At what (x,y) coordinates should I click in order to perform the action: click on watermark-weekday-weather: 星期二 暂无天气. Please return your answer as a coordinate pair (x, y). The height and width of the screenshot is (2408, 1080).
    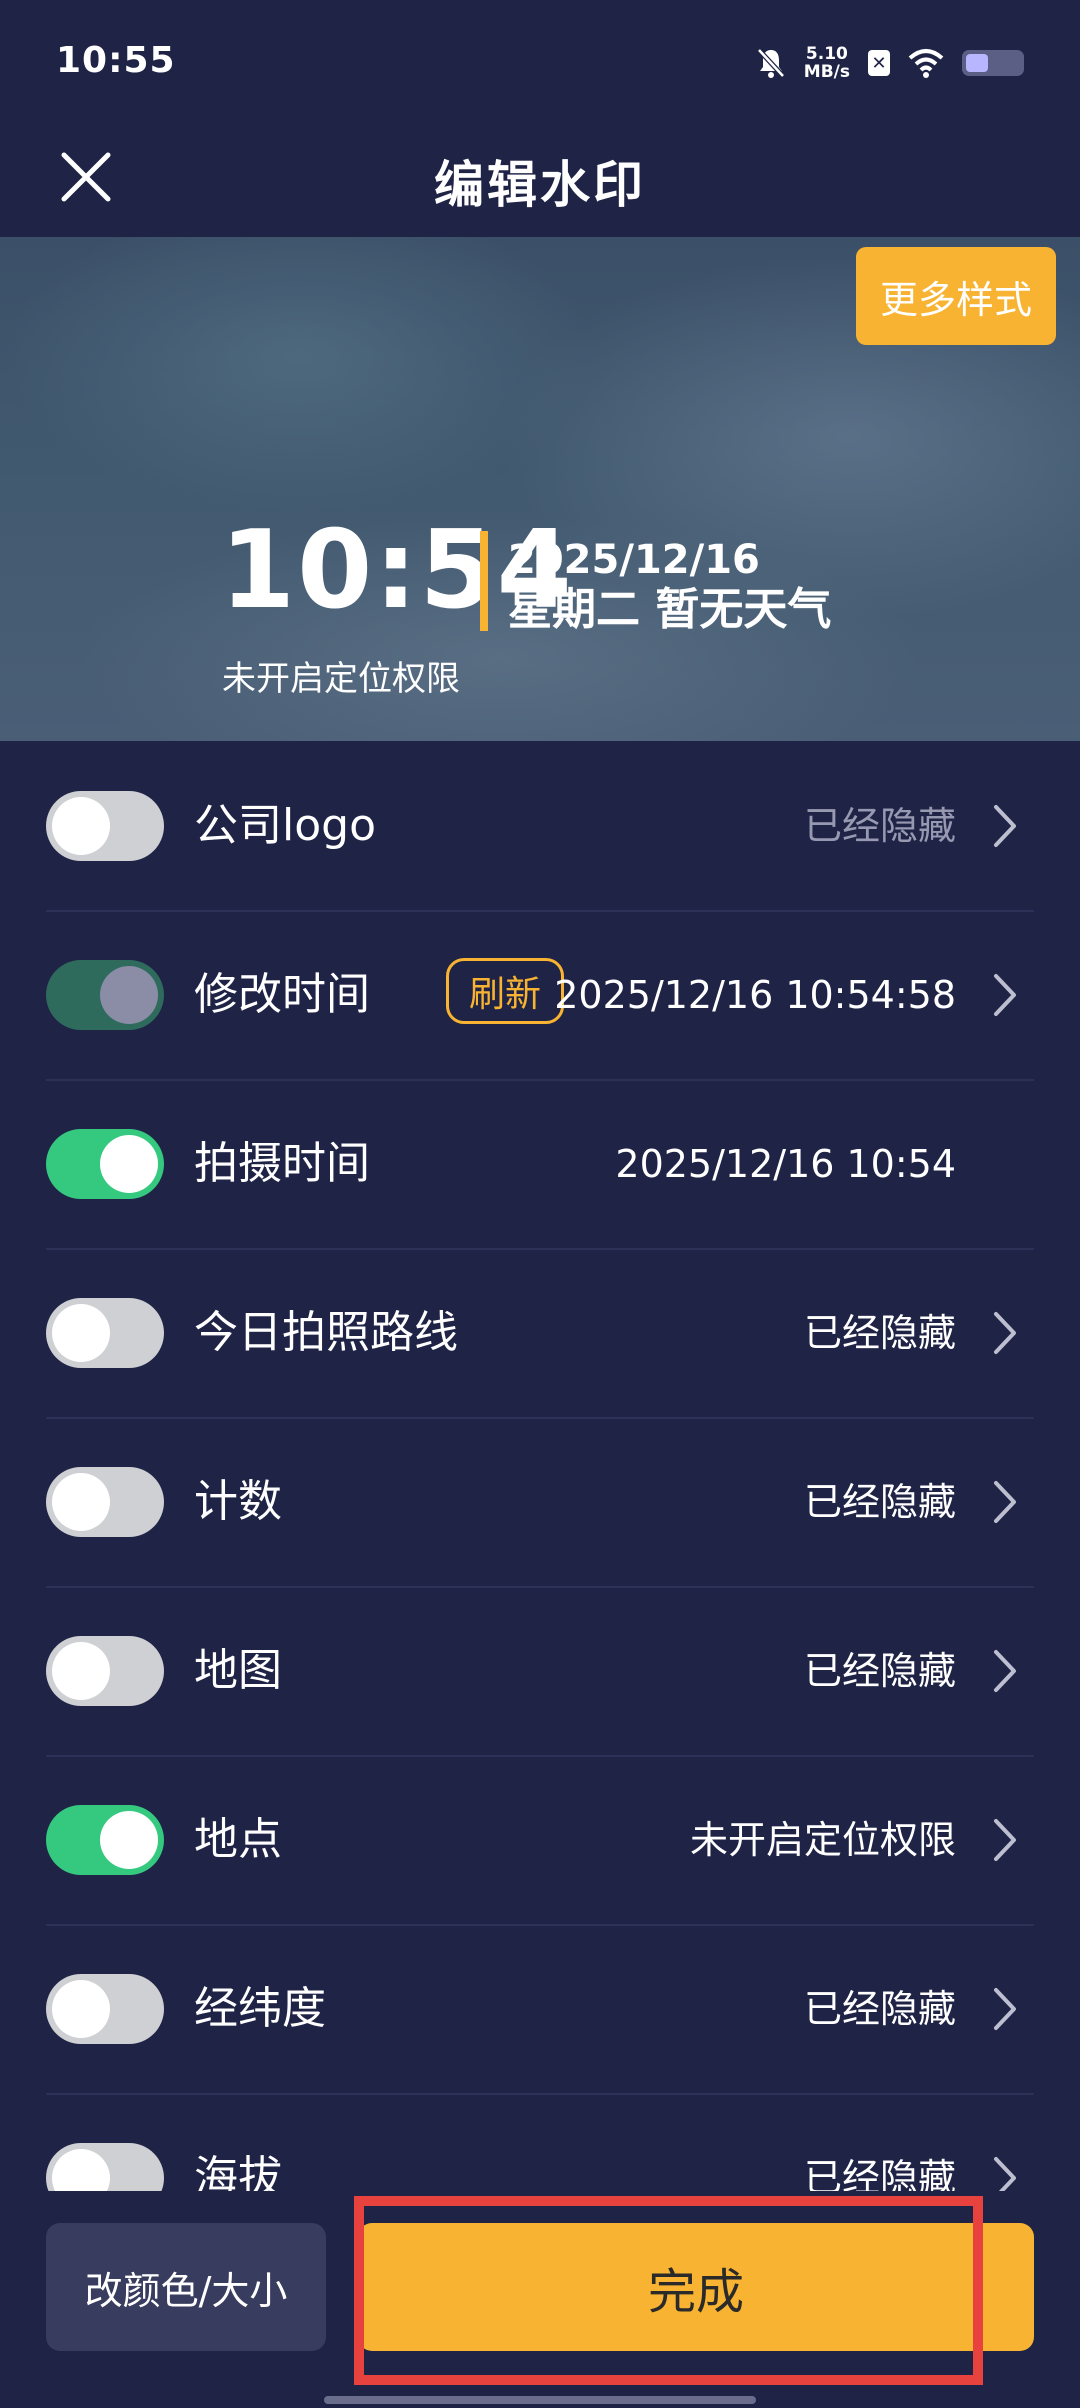
    Looking at the image, I should click on (670, 609).